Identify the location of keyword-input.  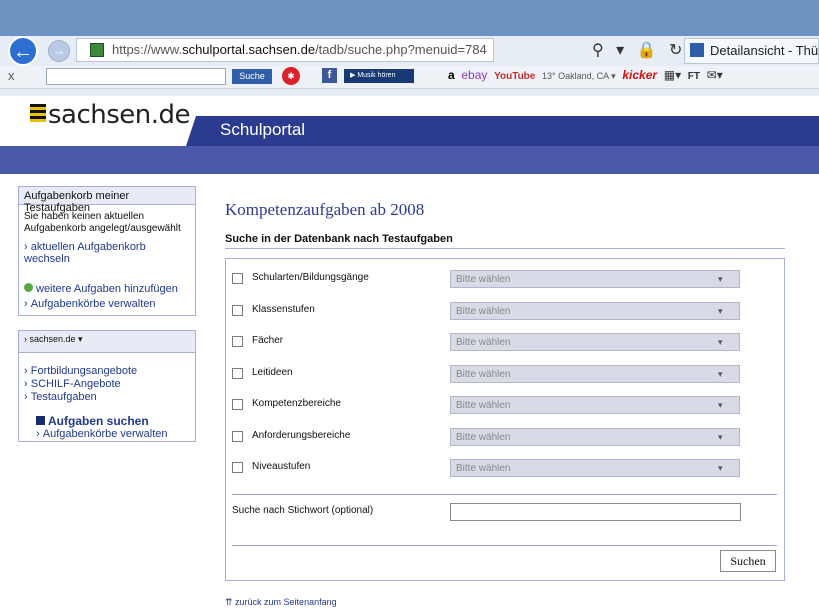
(595, 512).